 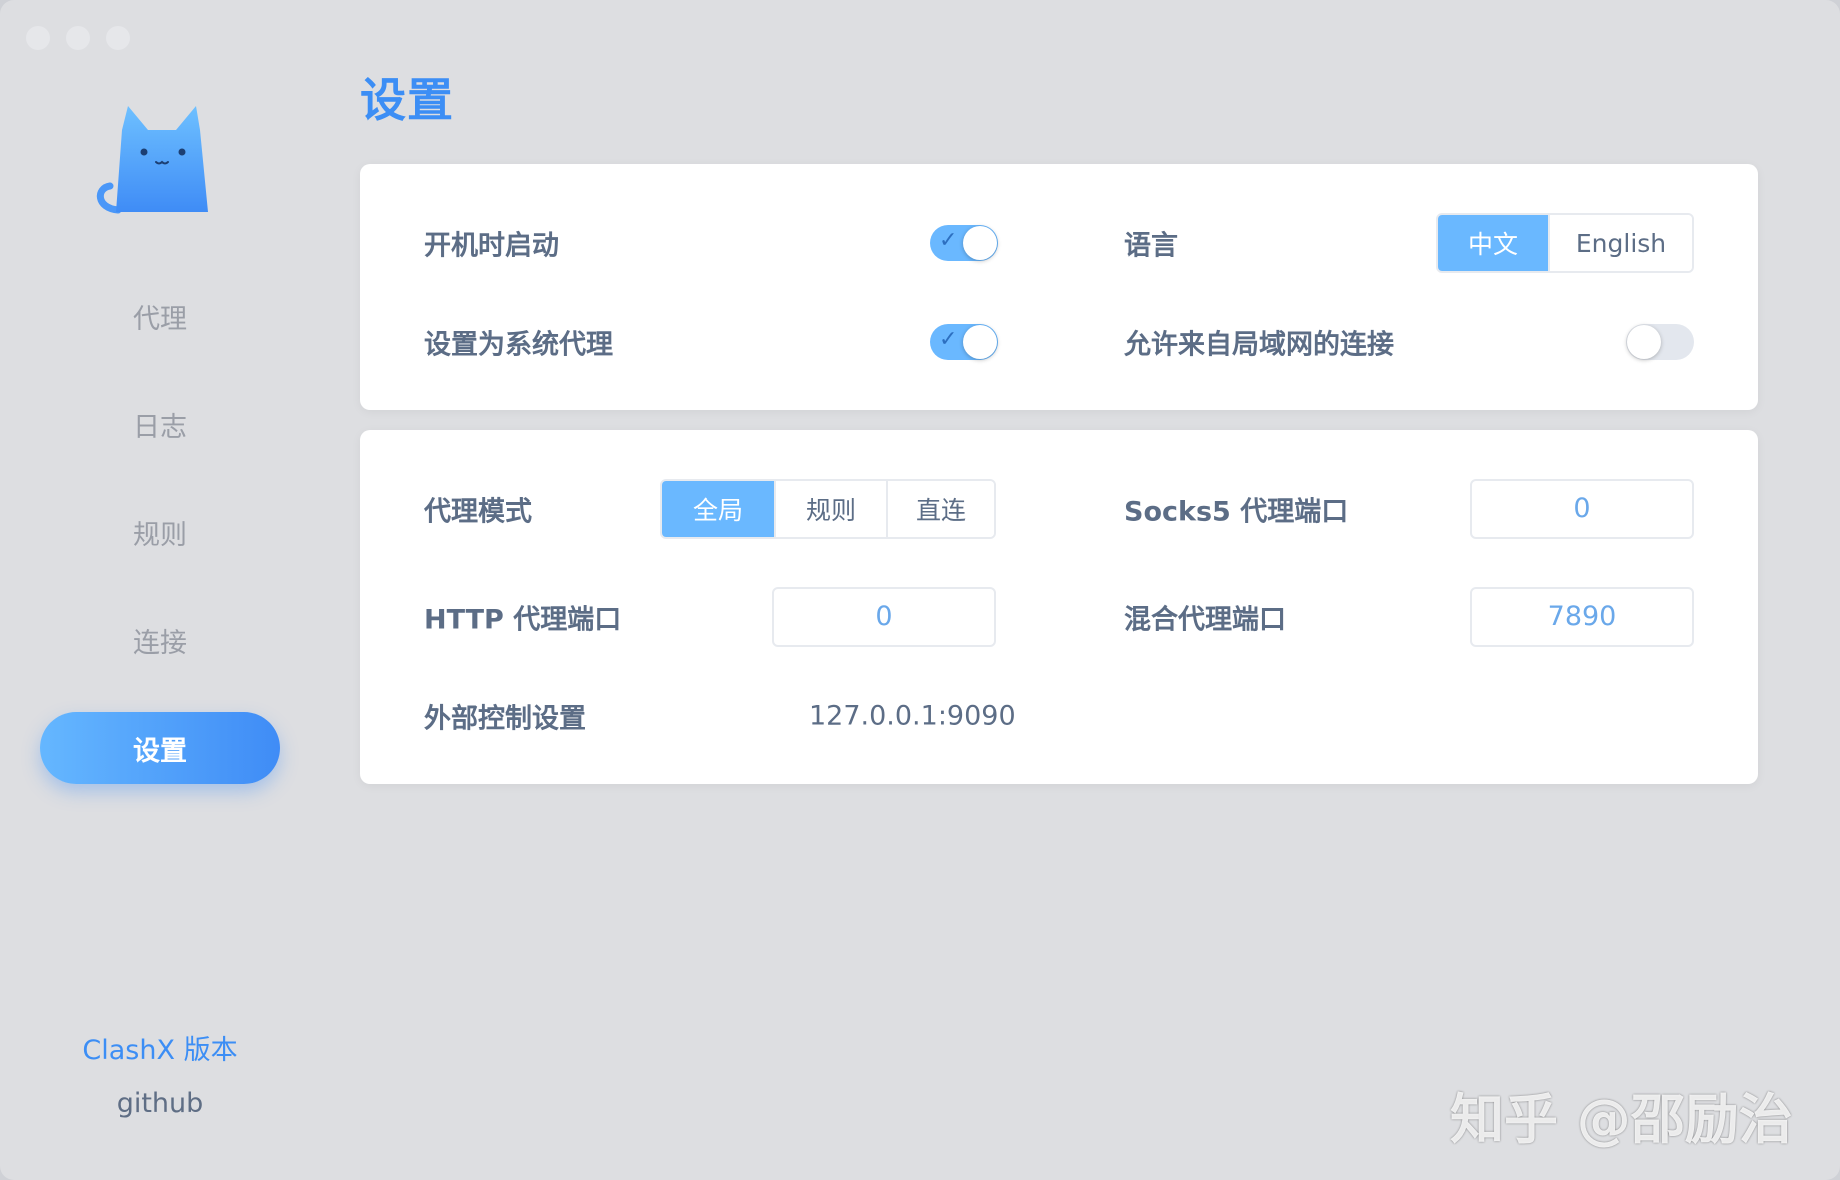 I want to click on sidebar-item-connections: 连接, so click(x=160, y=640).